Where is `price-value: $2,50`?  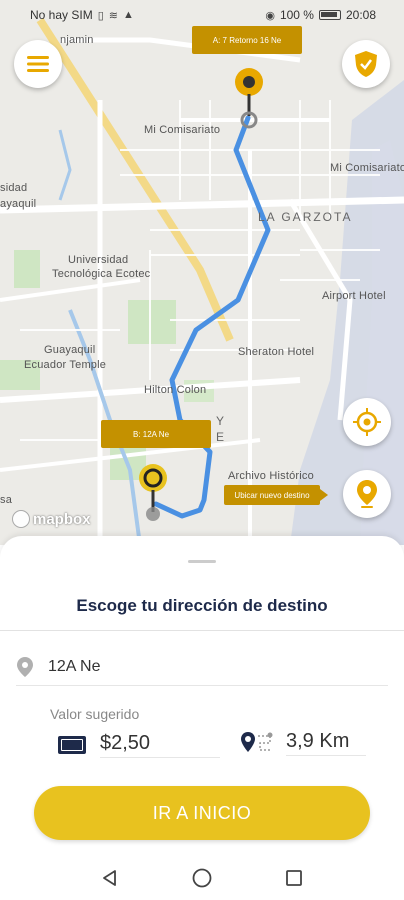 price-value: $2,50 is located at coordinates (160, 745).